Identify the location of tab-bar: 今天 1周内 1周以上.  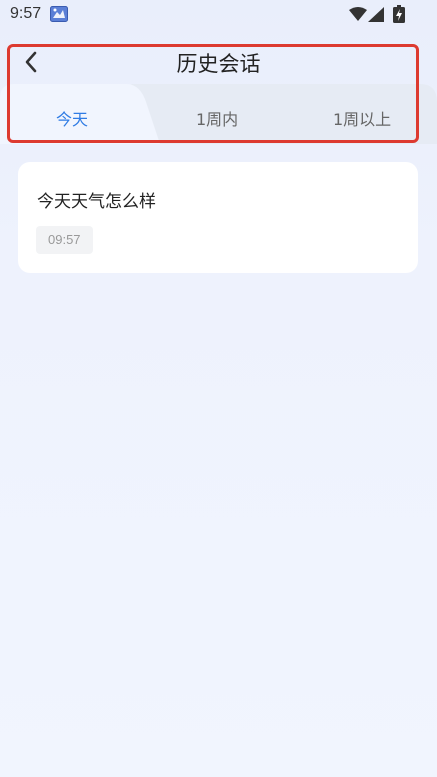
(218, 114).